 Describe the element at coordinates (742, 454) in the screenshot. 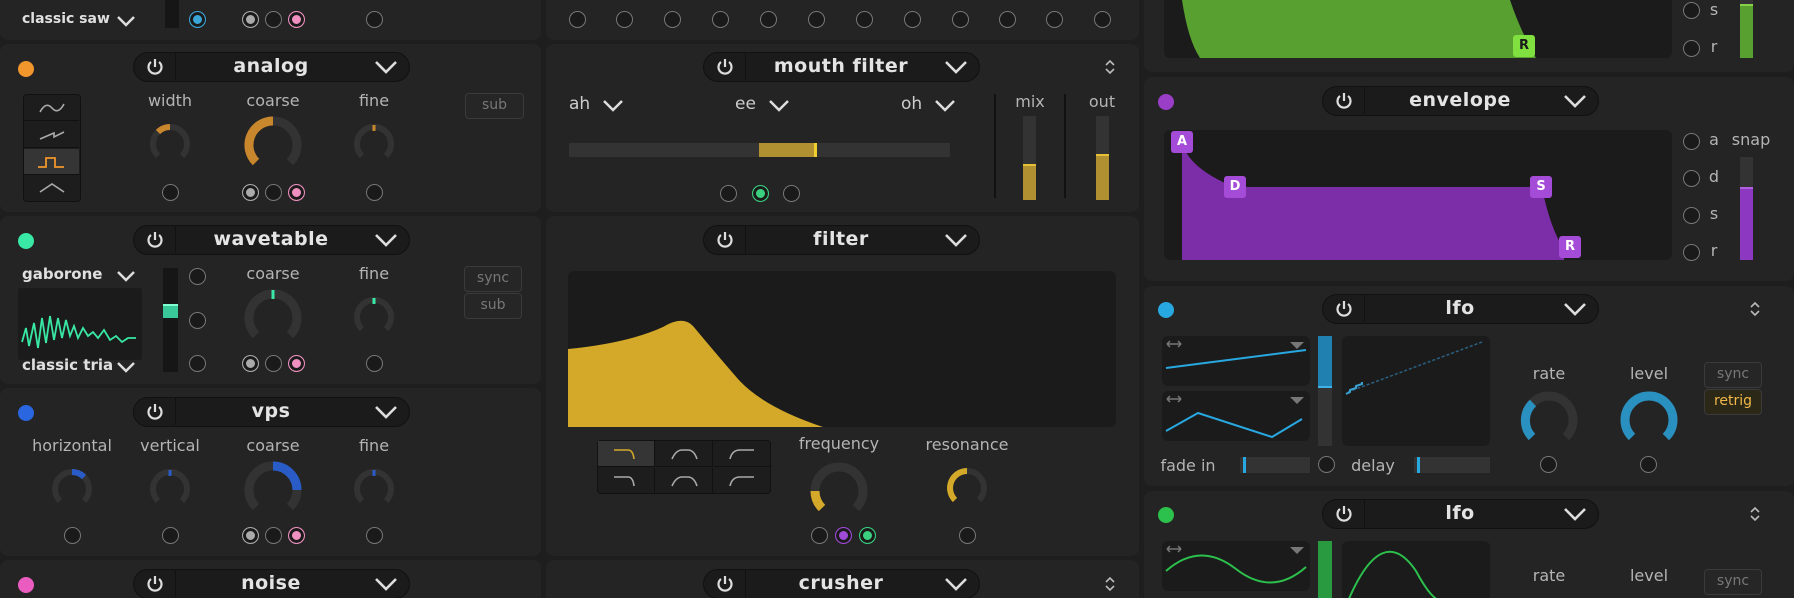

I see `filter-highpass-button` at that location.